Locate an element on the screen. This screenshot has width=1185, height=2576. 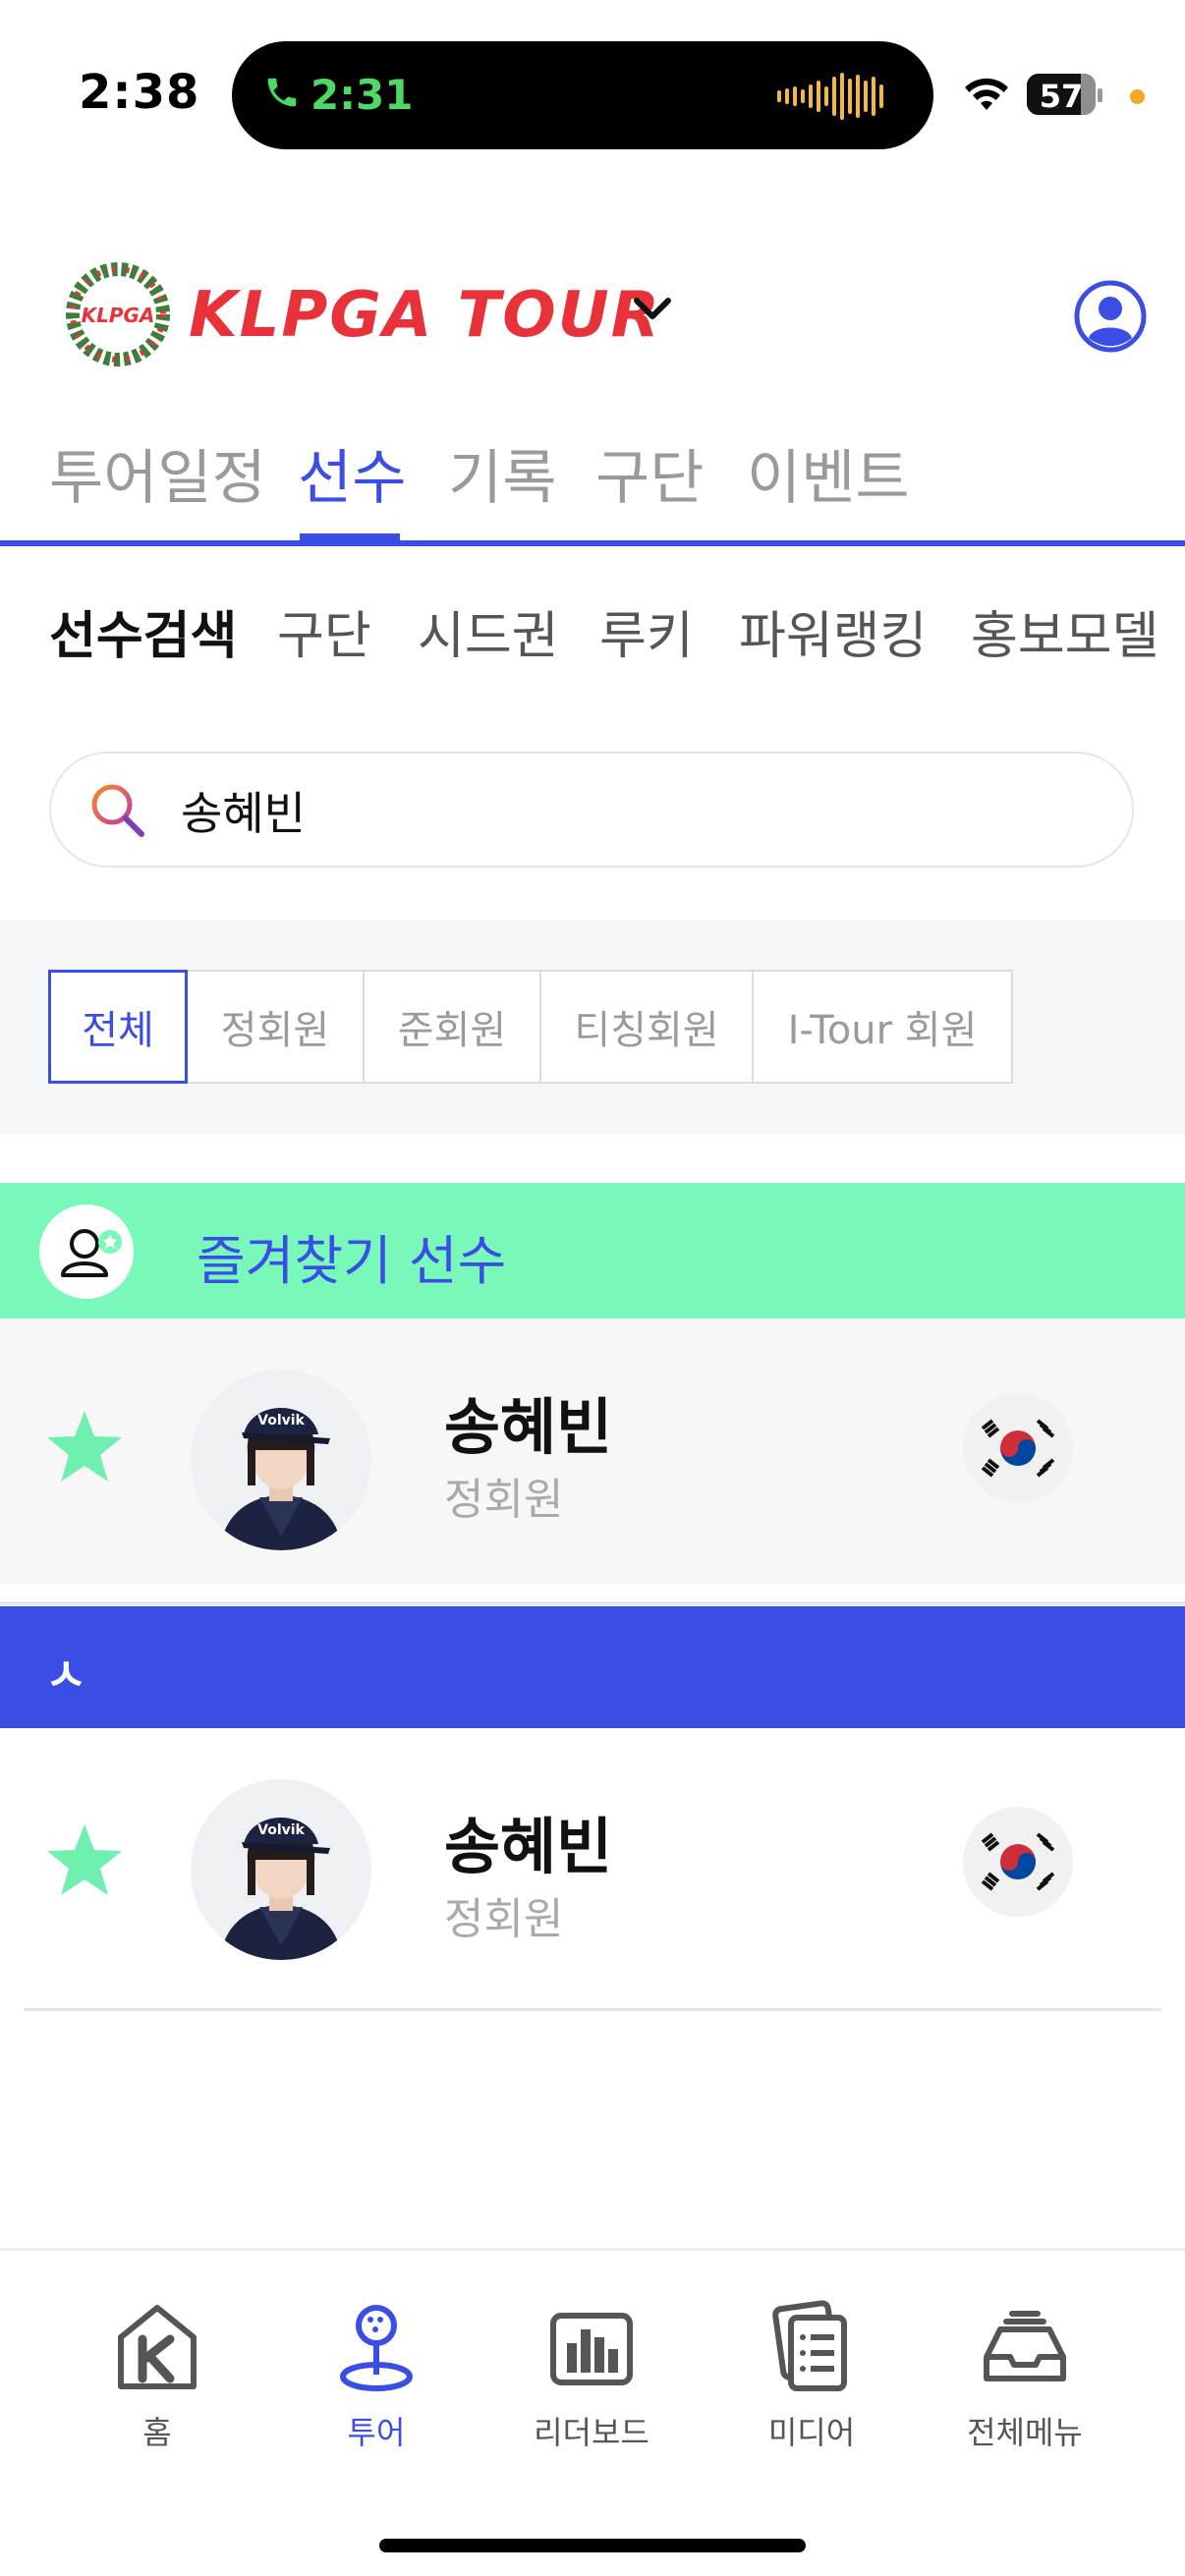
bottom-tab-label: 미디어 is located at coordinates (812, 2432).